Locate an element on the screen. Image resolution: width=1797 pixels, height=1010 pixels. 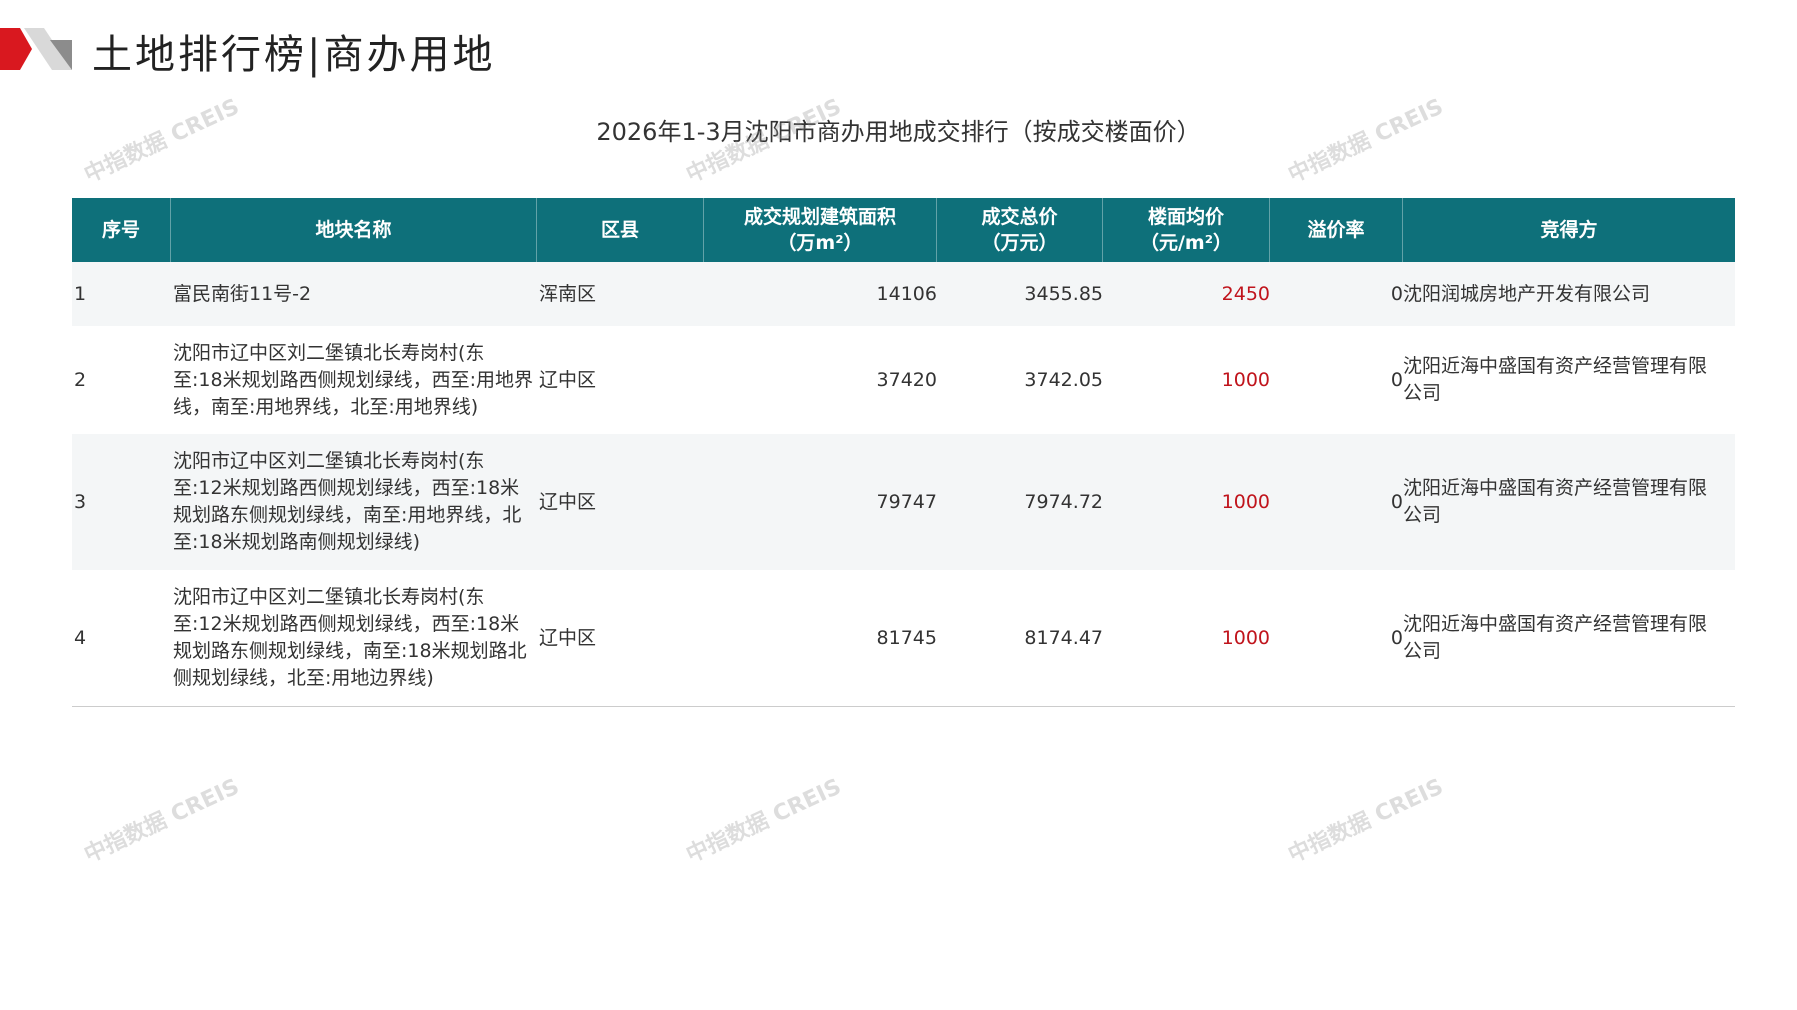
cell-rank: 1 is located at coordinates (80, 293).